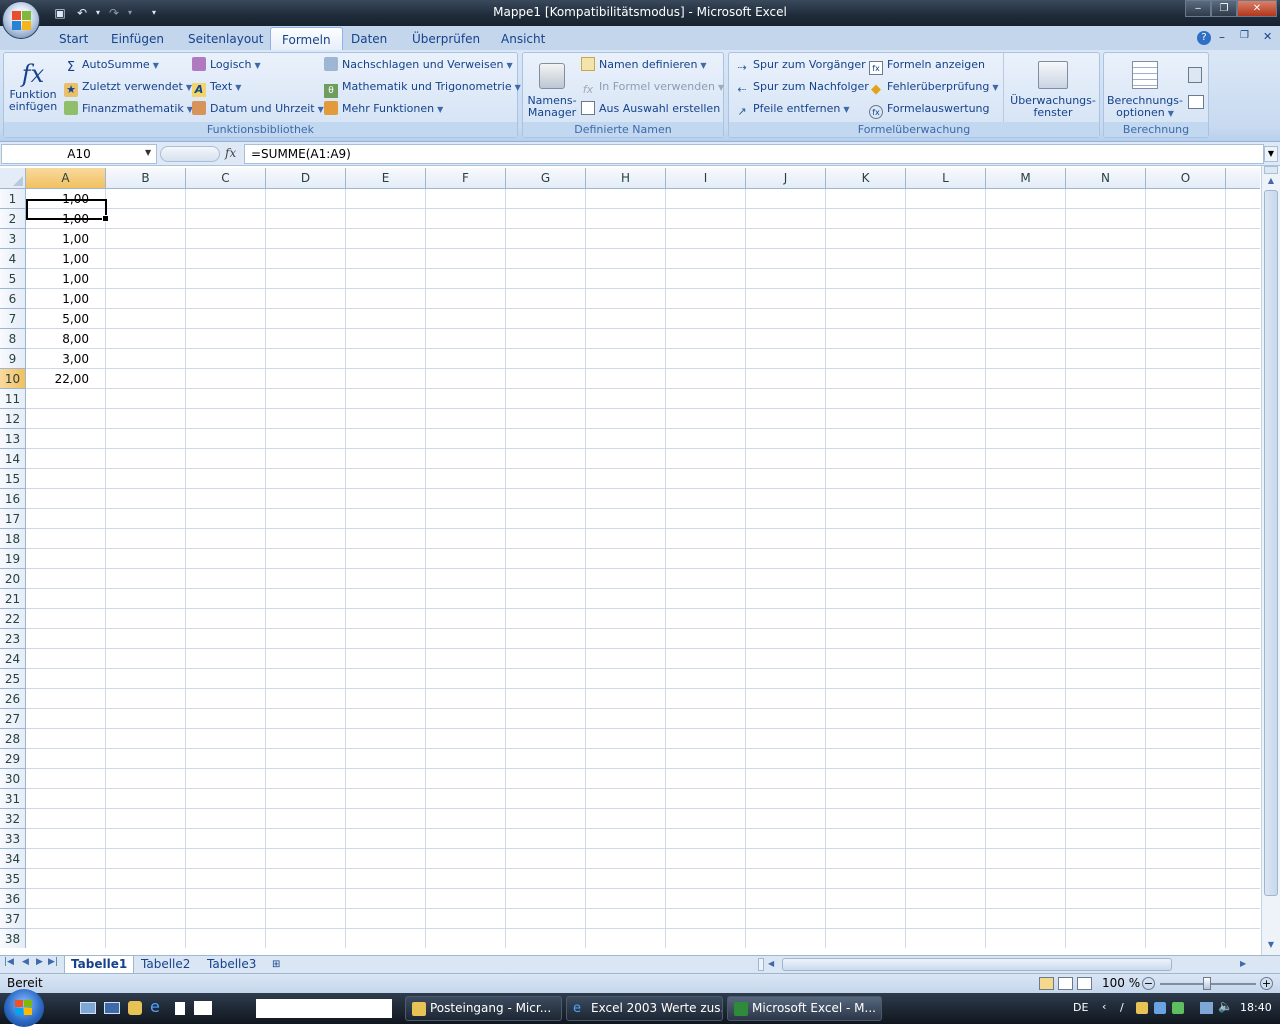 Image resolution: width=1280 pixels, height=1027 pixels. What do you see at coordinates (67, 210) in the screenshot?
I see `active-cell-a10` at bounding box center [67, 210].